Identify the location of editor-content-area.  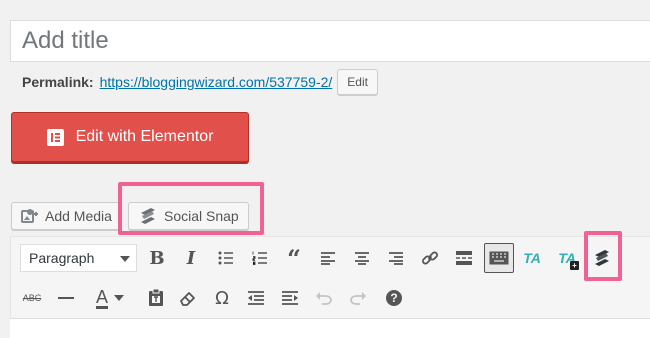
(330, 328).